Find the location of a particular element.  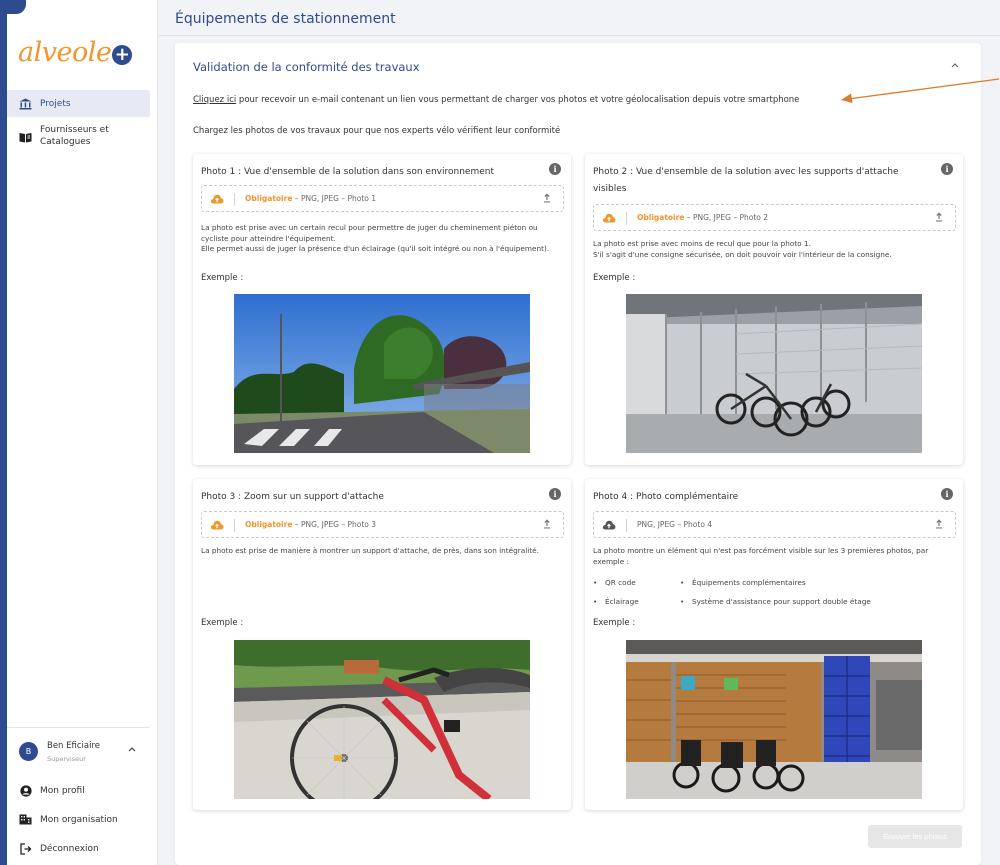

card-title: Photo 3 : Zoom sur un support d'attache is located at coordinates (292, 497).